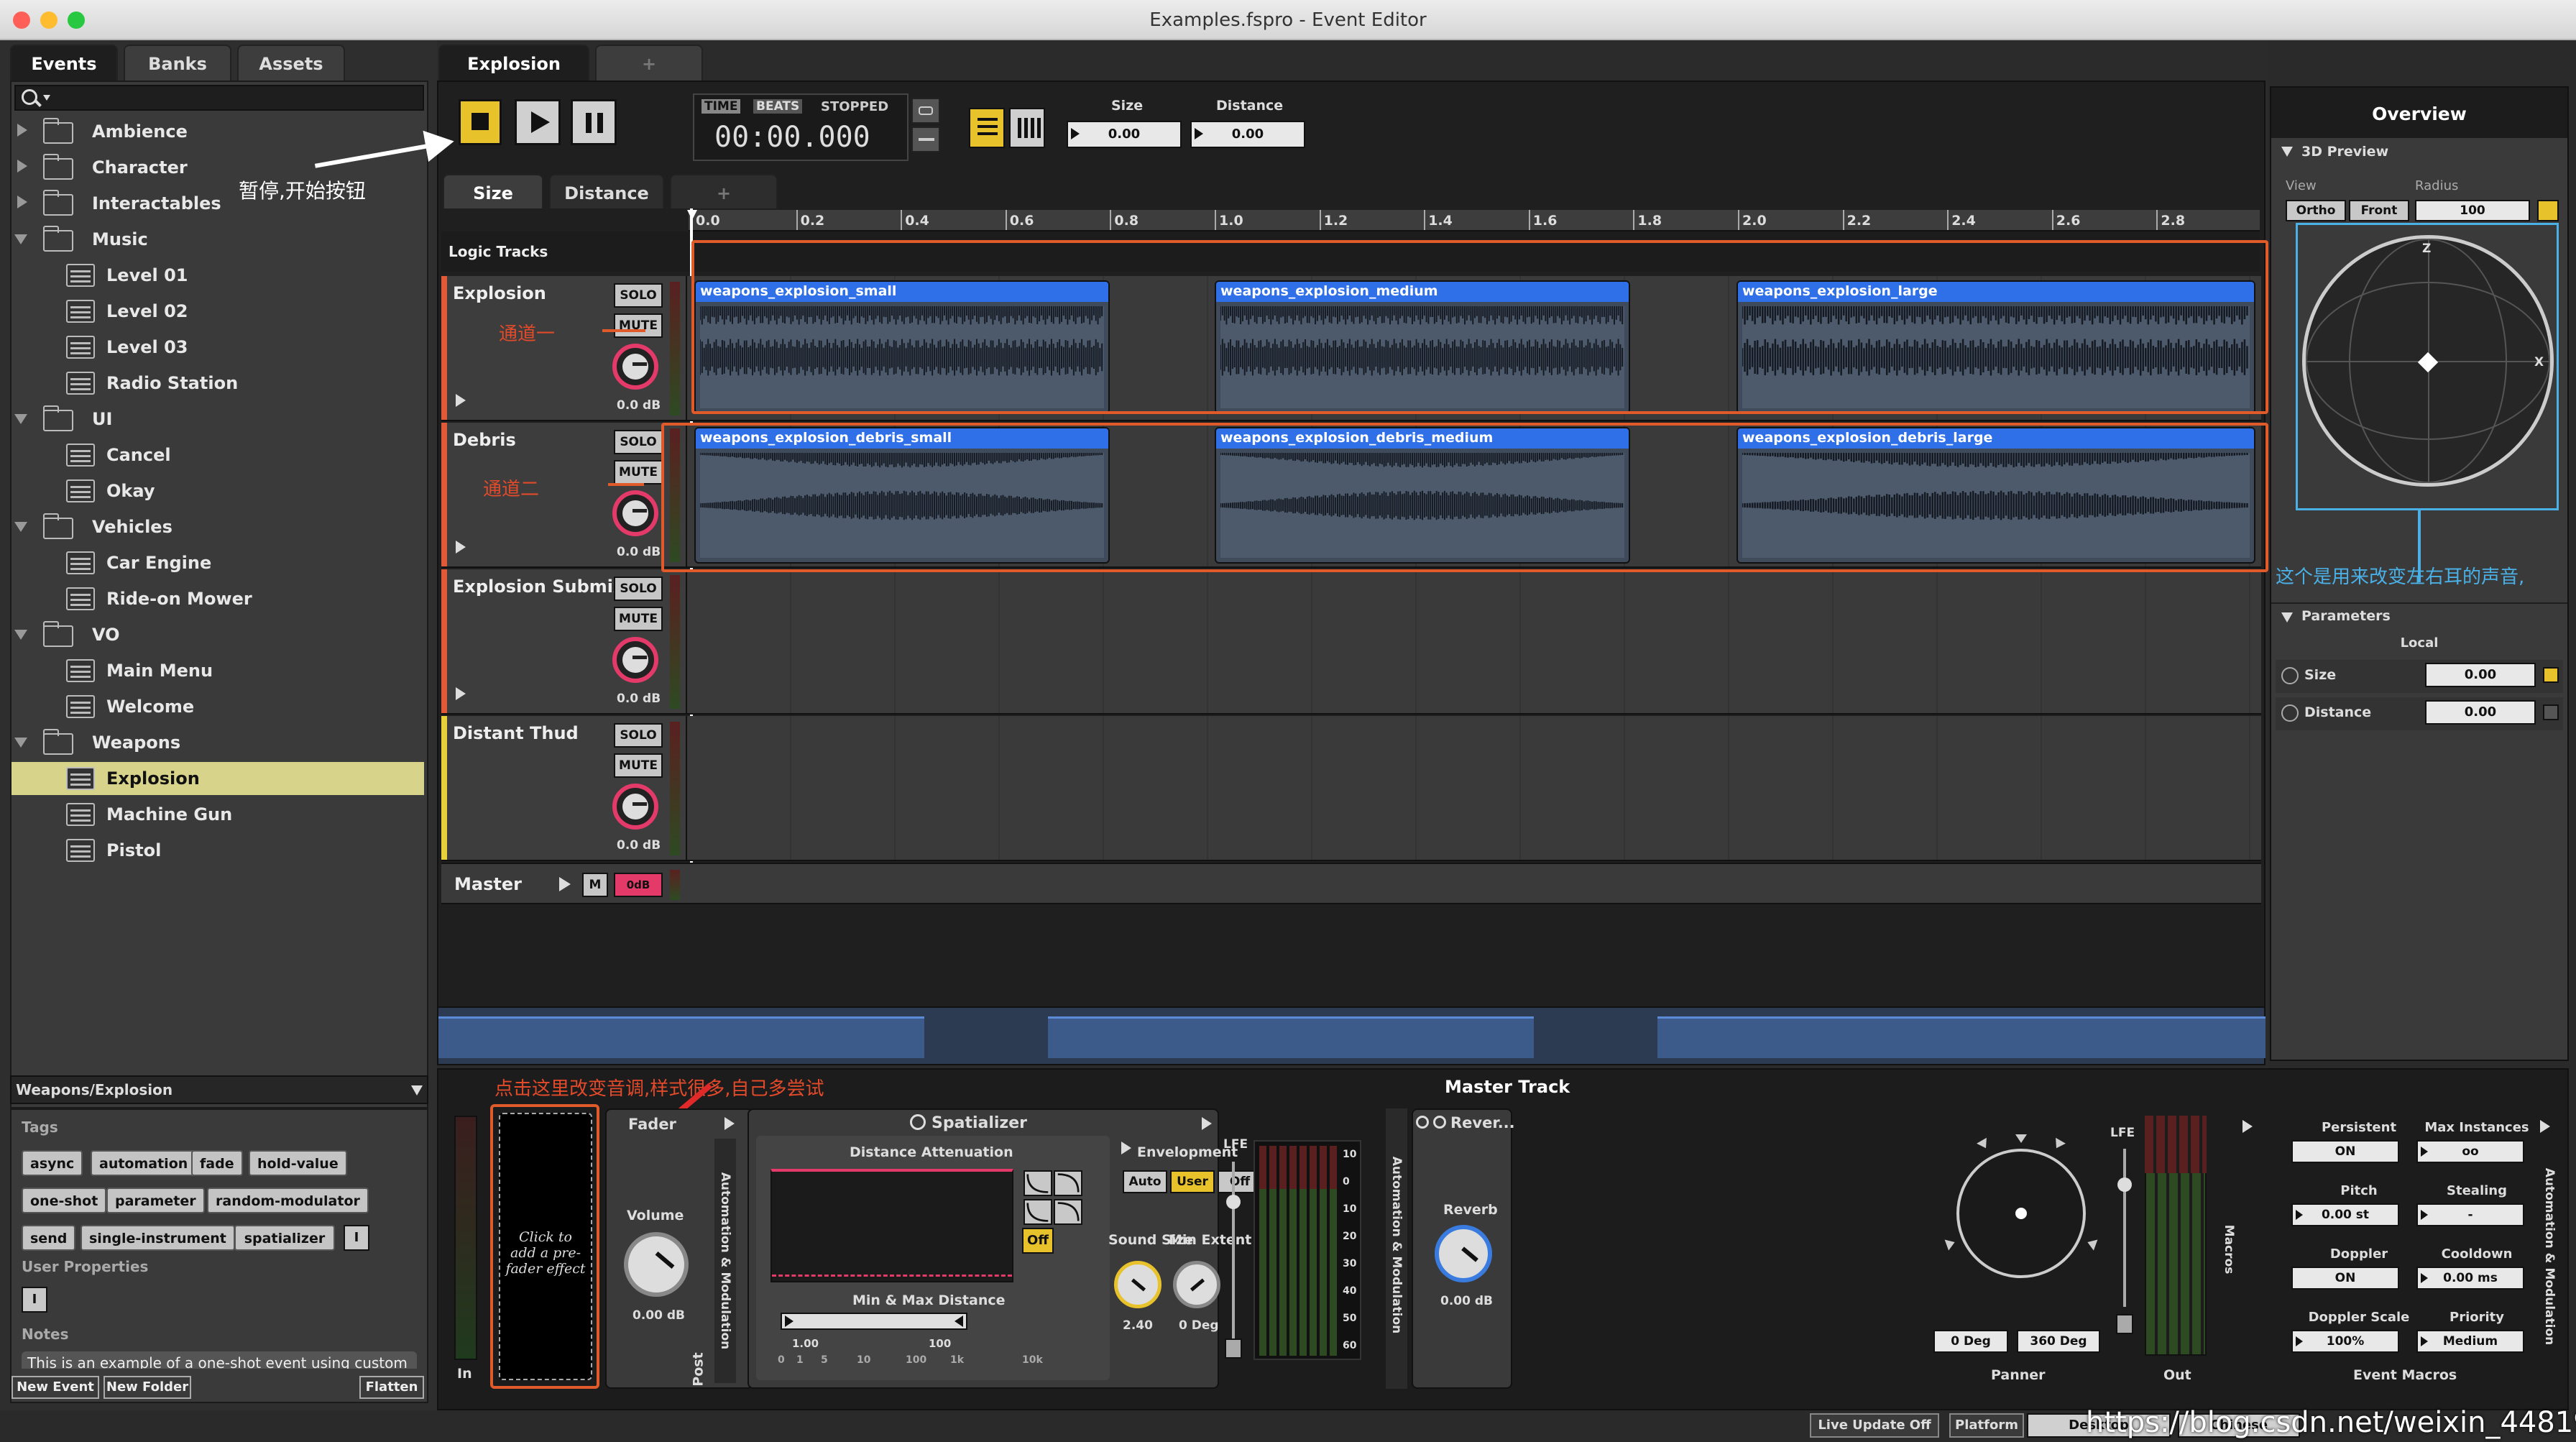  What do you see at coordinates (538, 587) in the screenshot?
I see `track-name: Explosion Submix` at bounding box center [538, 587].